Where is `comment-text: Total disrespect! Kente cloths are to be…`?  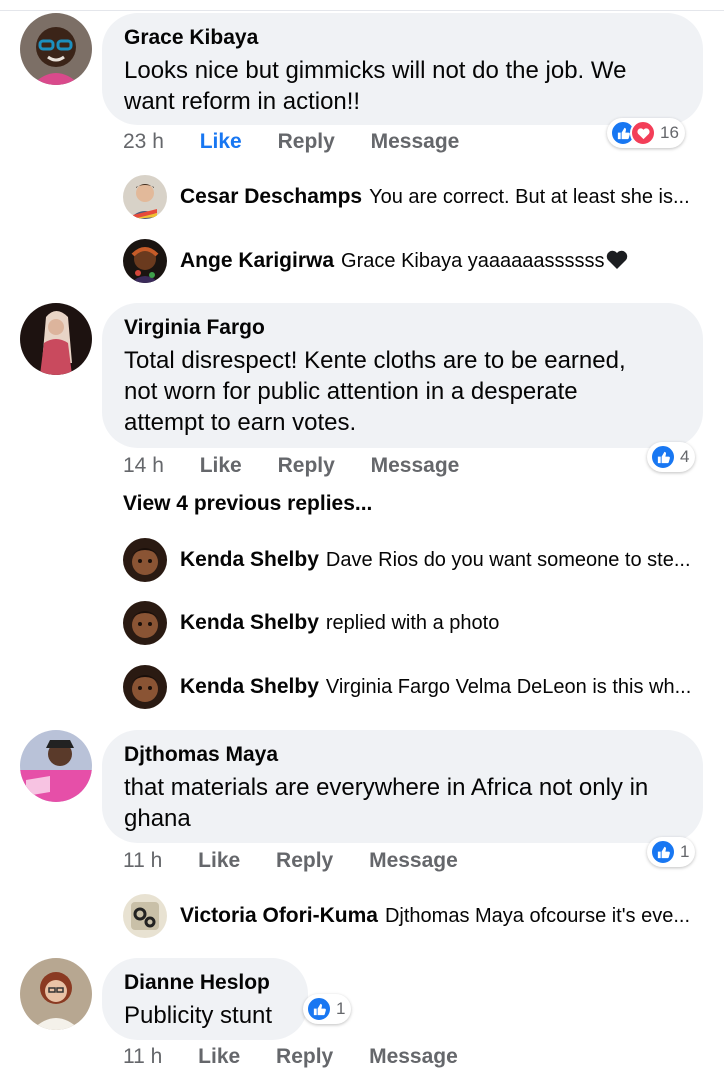
comment-text: Total disrespect! Kente cloths are to be… is located at coordinates (375, 391).